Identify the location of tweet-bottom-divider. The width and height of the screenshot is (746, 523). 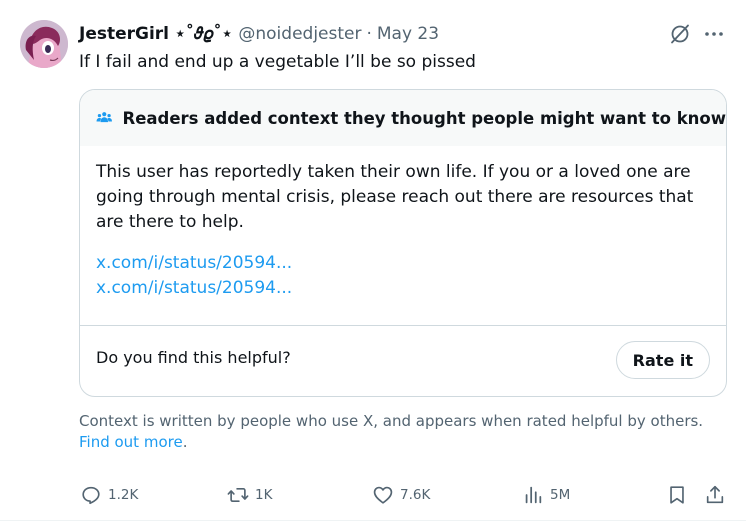
(373, 520).